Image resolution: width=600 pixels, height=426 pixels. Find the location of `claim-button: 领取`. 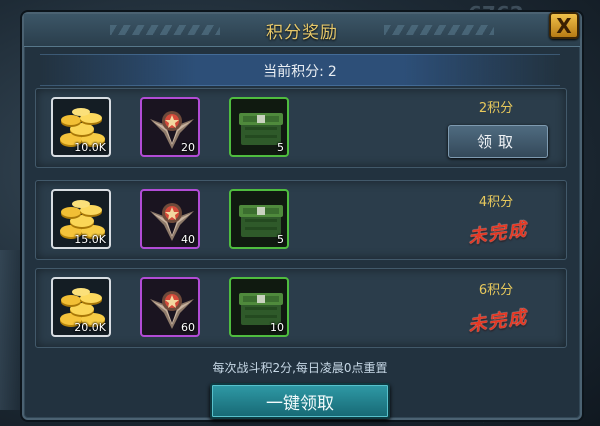

claim-button: 领取 is located at coordinates (498, 141).